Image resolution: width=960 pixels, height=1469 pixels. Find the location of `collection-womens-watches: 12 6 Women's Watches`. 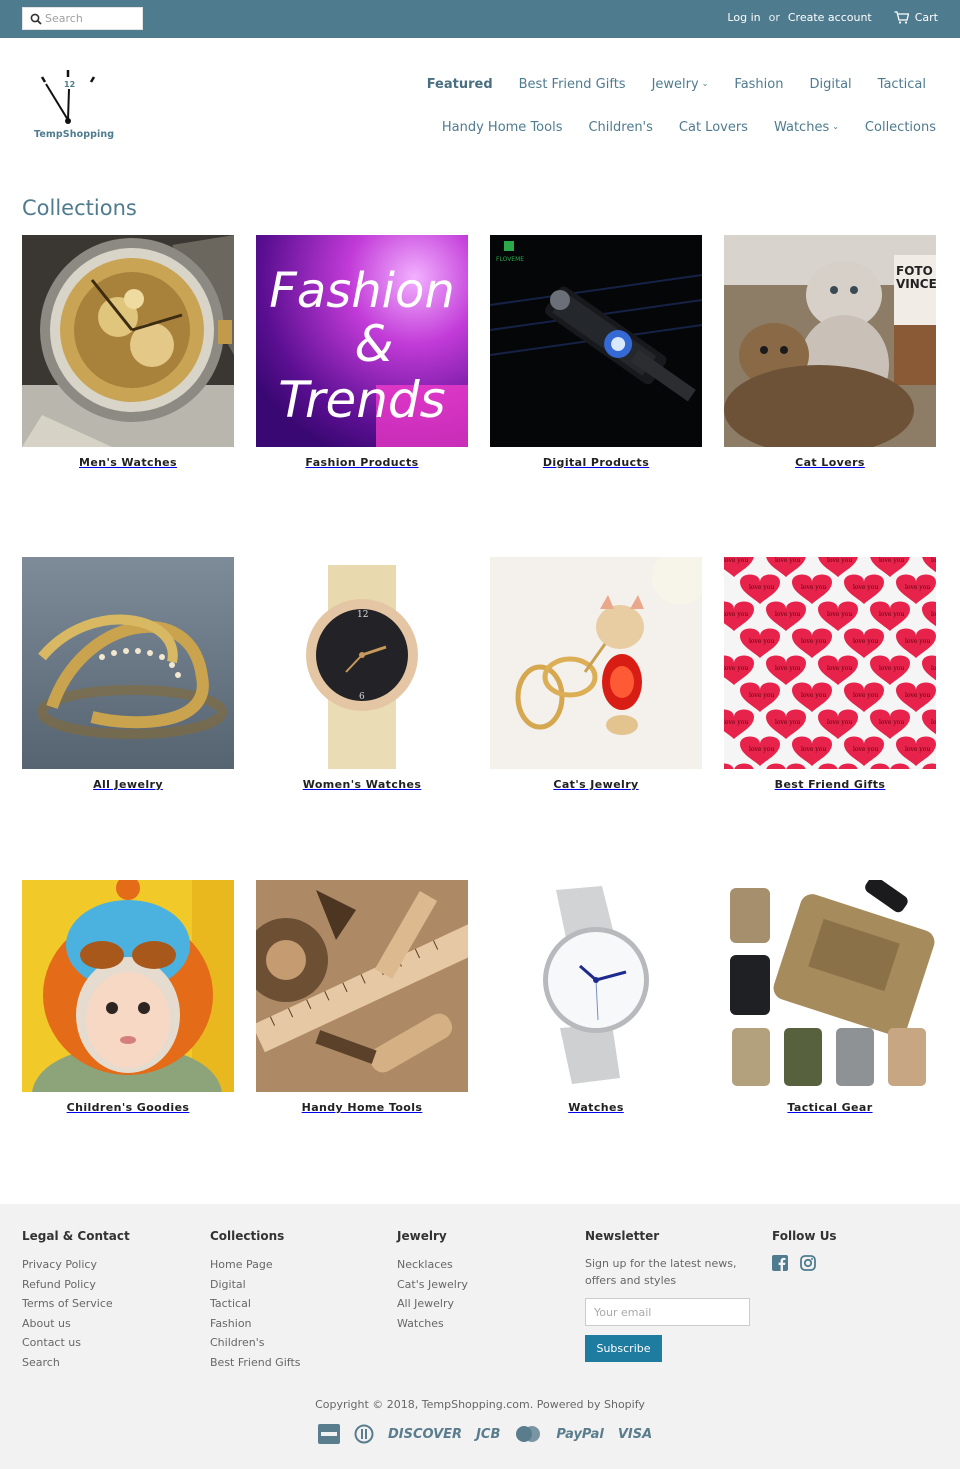

collection-womens-watches: 12 6 Women's Watches is located at coordinates (362, 674).